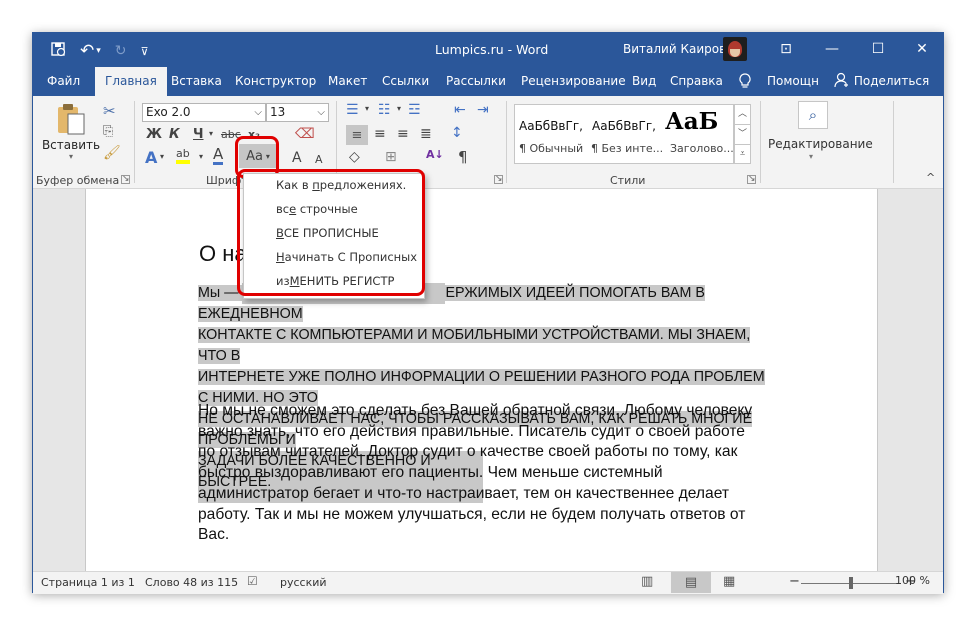 Image resolution: width=977 pixels, height=626 pixels. I want to click on minimize-button: —, so click(832, 49).